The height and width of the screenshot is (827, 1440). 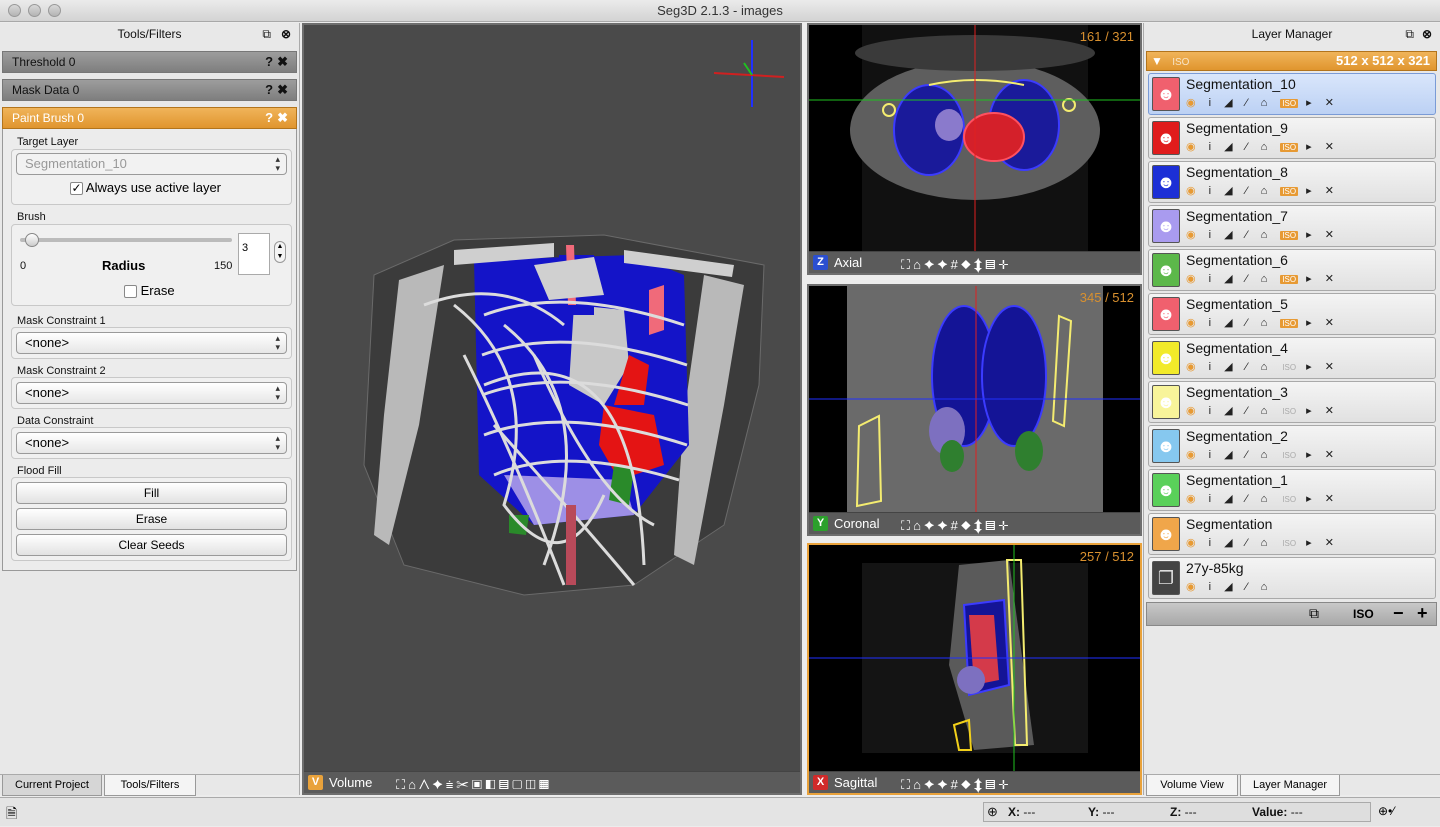 What do you see at coordinates (1290, 785) in the screenshot?
I see `tab-layer-manager: Layer Manager` at bounding box center [1290, 785].